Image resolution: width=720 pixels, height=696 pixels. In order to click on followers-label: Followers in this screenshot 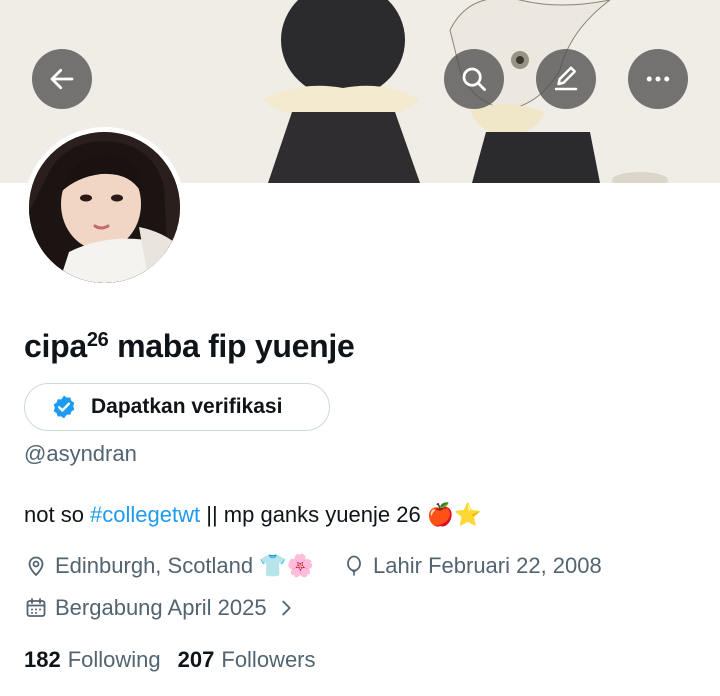, I will do `click(268, 659)`.